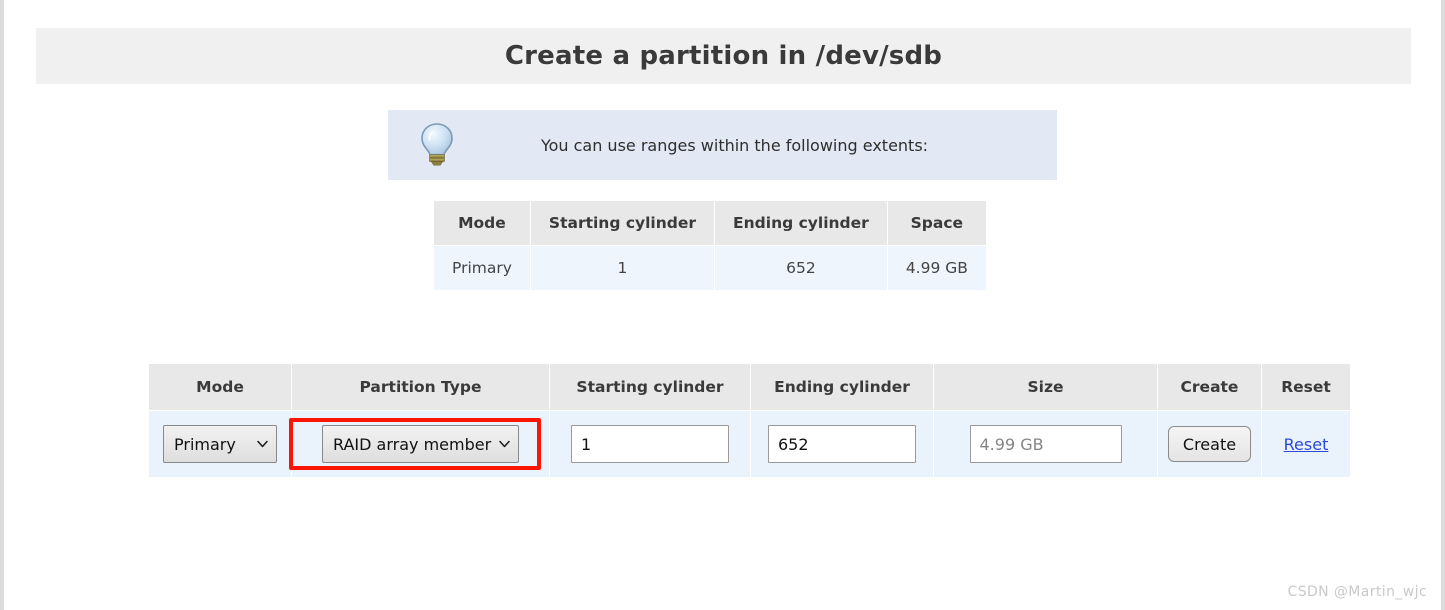  What do you see at coordinates (936, 268) in the screenshot?
I see `extents-cell-space: 4.99 GB` at bounding box center [936, 268].